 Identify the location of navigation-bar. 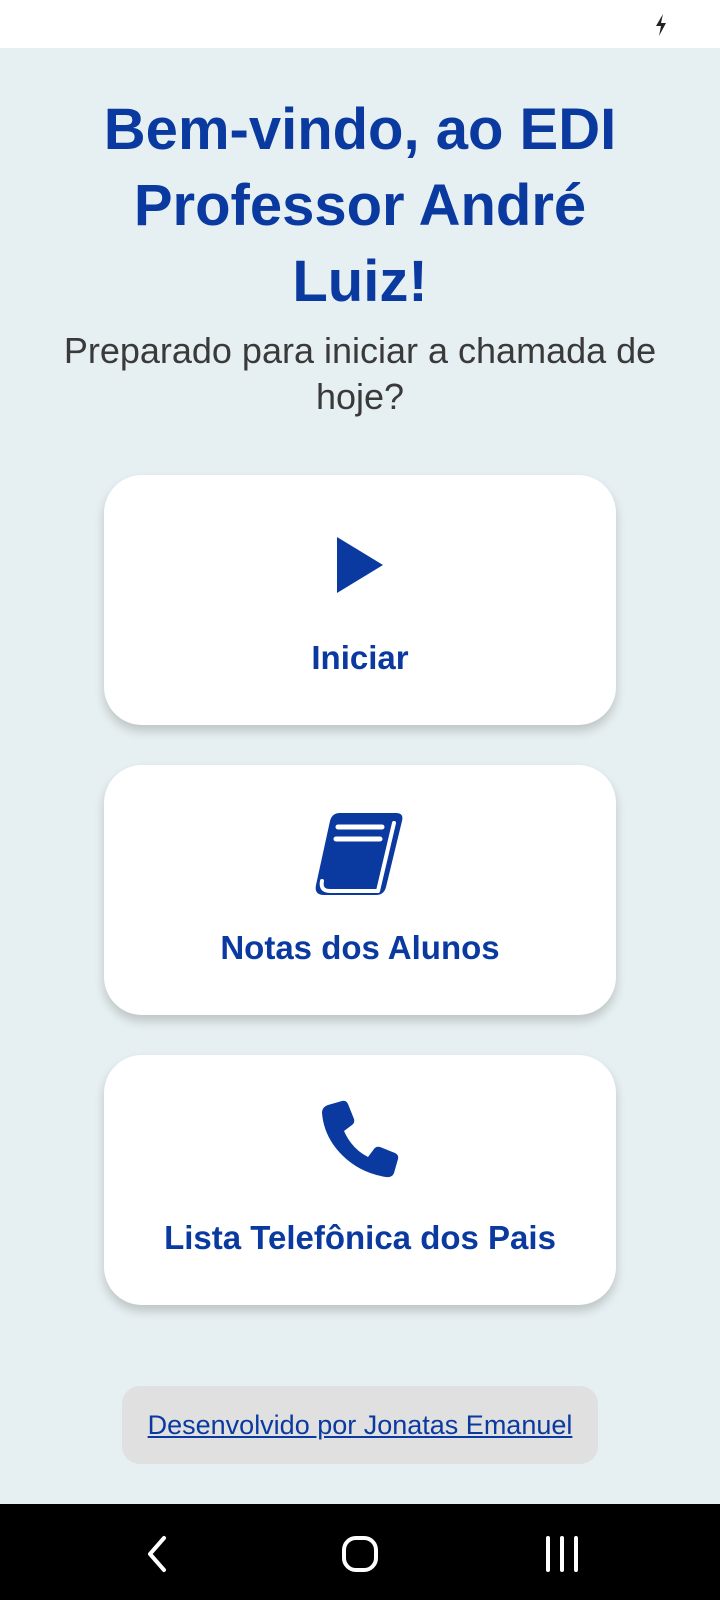
(360, 1552).